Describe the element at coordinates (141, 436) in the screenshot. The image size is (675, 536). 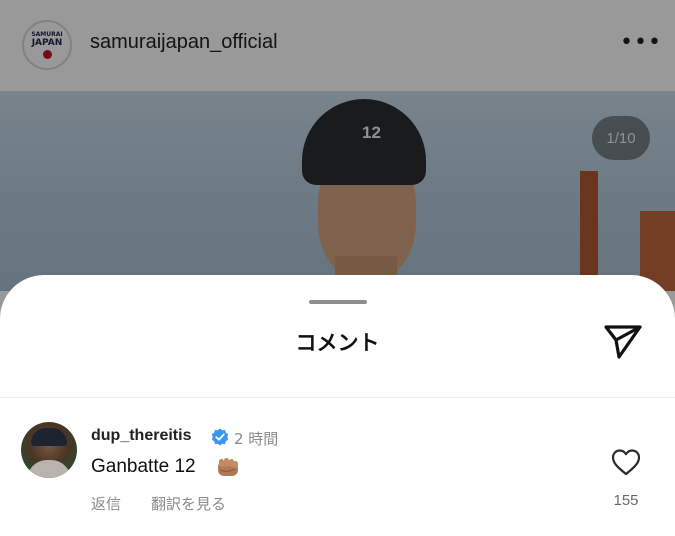
I see `comment-username: dup_thereitis` at that location.